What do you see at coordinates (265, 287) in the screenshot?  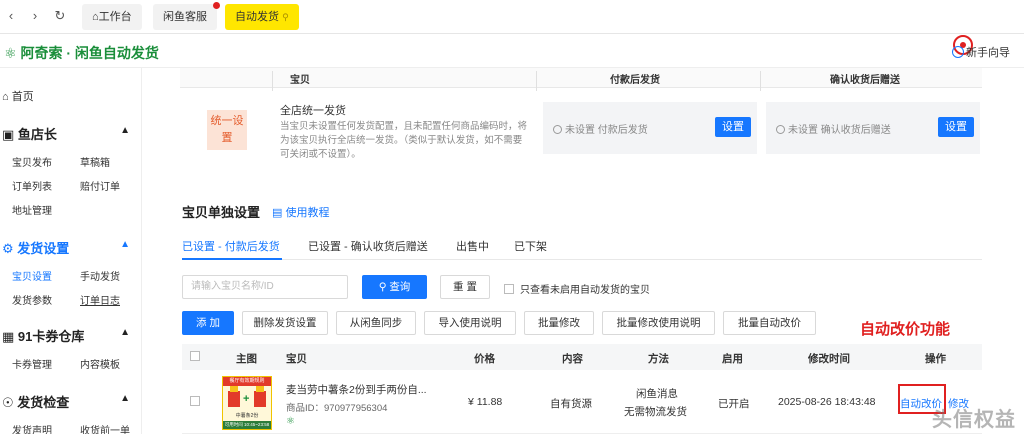 I see `search-input: 请输入宝贝名称/ID` at bounding box center [265, 287].